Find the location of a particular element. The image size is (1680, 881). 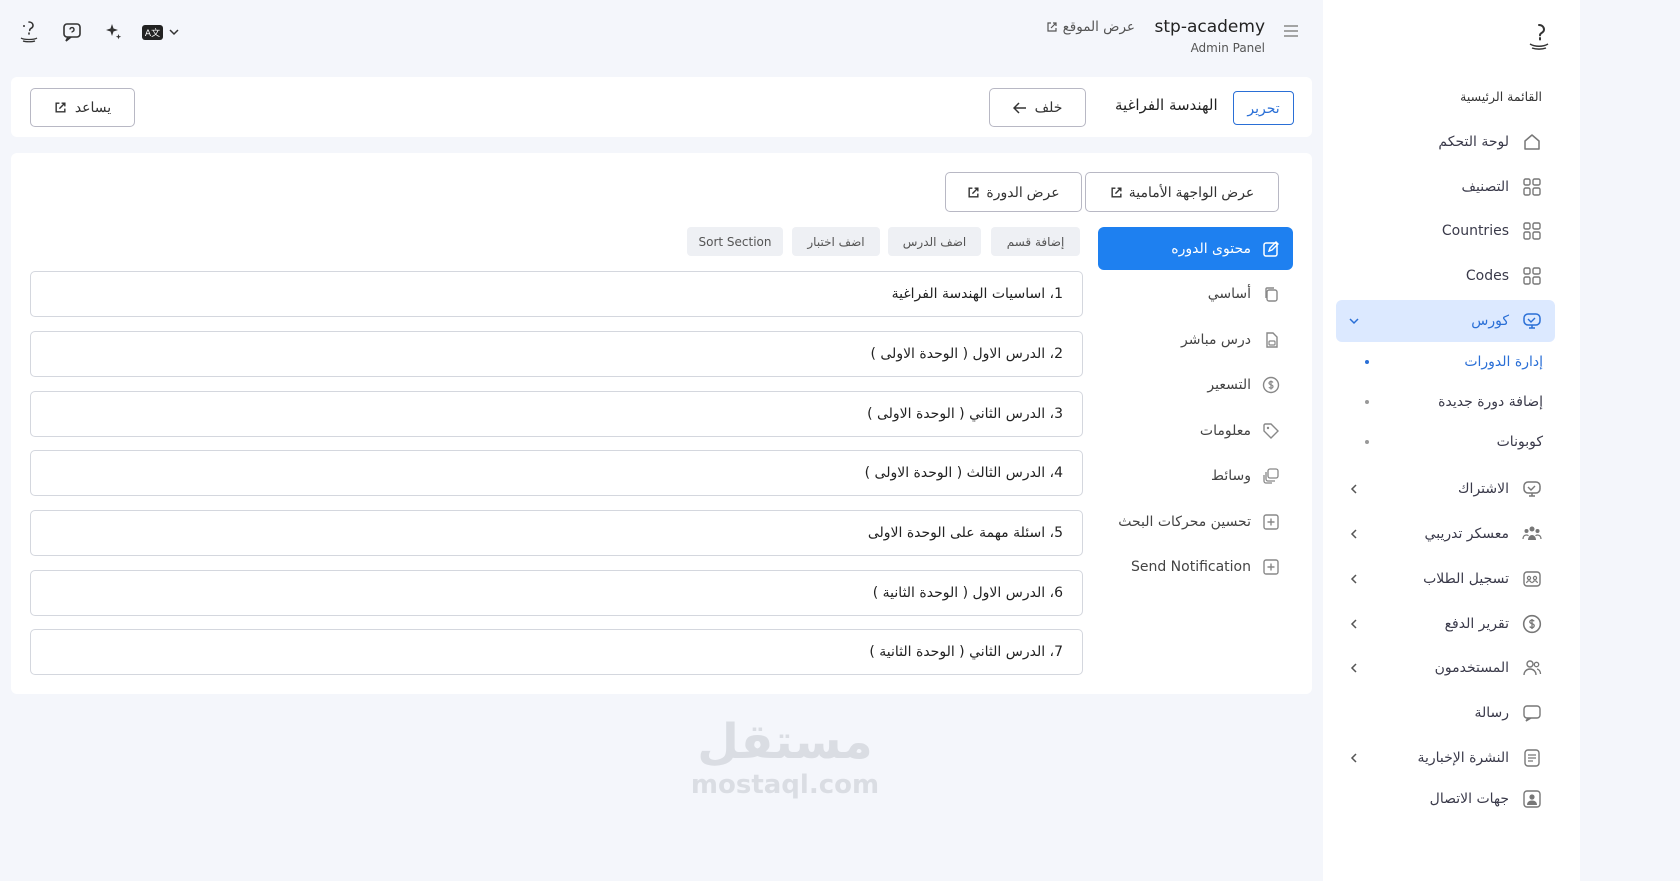

tab-seo: تحسين محركات البحث is located at coordinates (1195, 521).